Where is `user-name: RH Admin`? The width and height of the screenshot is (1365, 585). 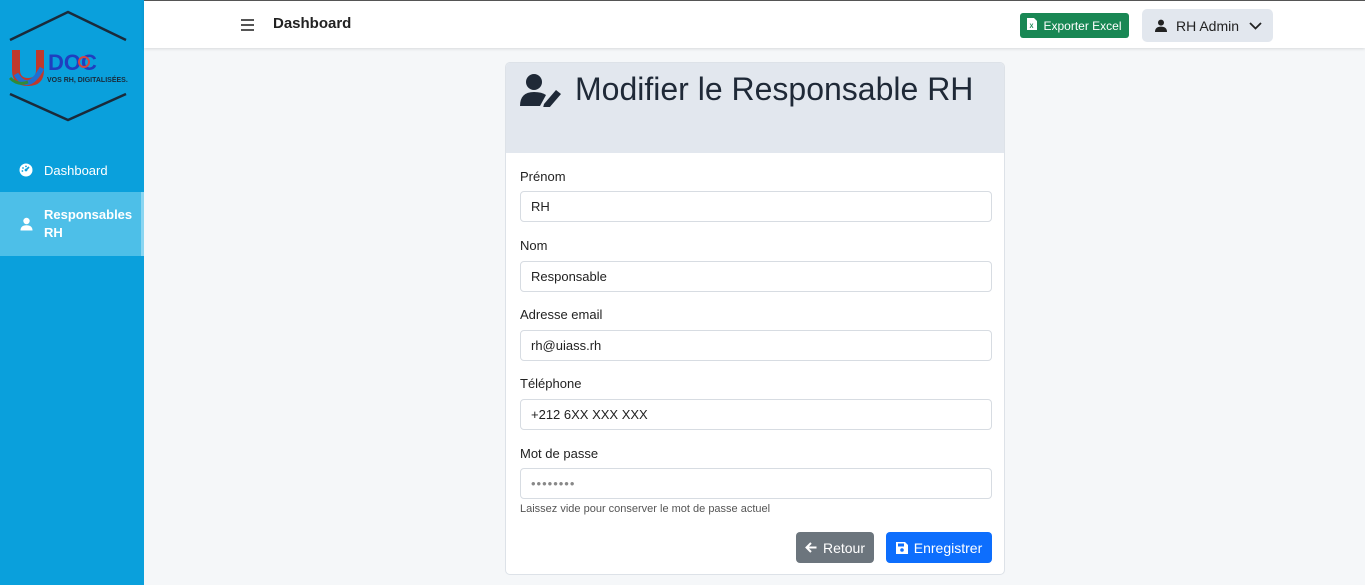 user-name: RH Admin is located at coordinates (1208, 25).